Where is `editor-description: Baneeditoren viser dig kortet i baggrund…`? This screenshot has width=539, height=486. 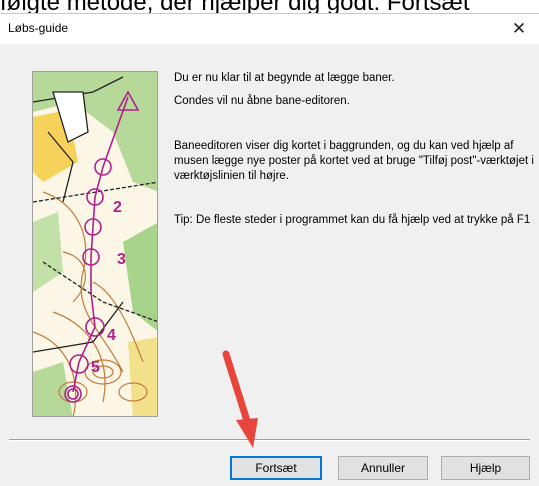 editor-description: Baneeditoren viser dig kortet i baggrund… is located at coordinates (354, 161).